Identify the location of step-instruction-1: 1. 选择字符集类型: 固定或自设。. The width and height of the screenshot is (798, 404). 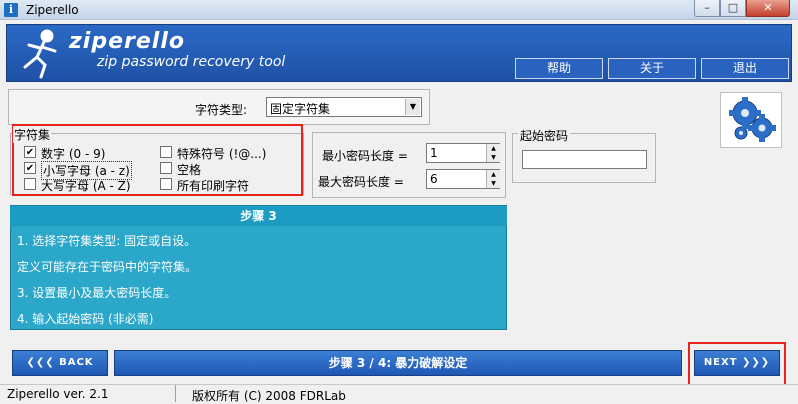
(107, 241).